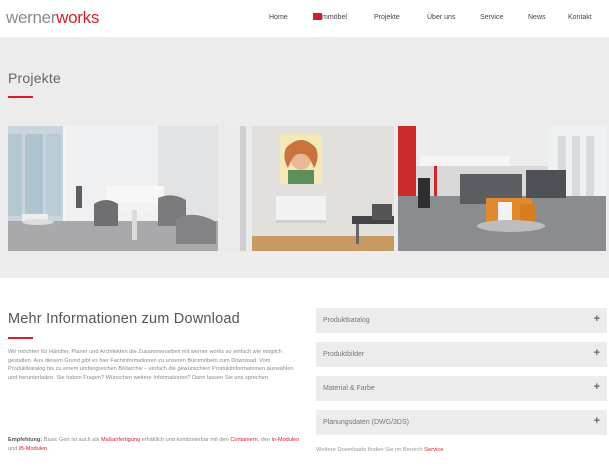  I want to click on accordion-label: Produktkatalog, so click(346, 320).